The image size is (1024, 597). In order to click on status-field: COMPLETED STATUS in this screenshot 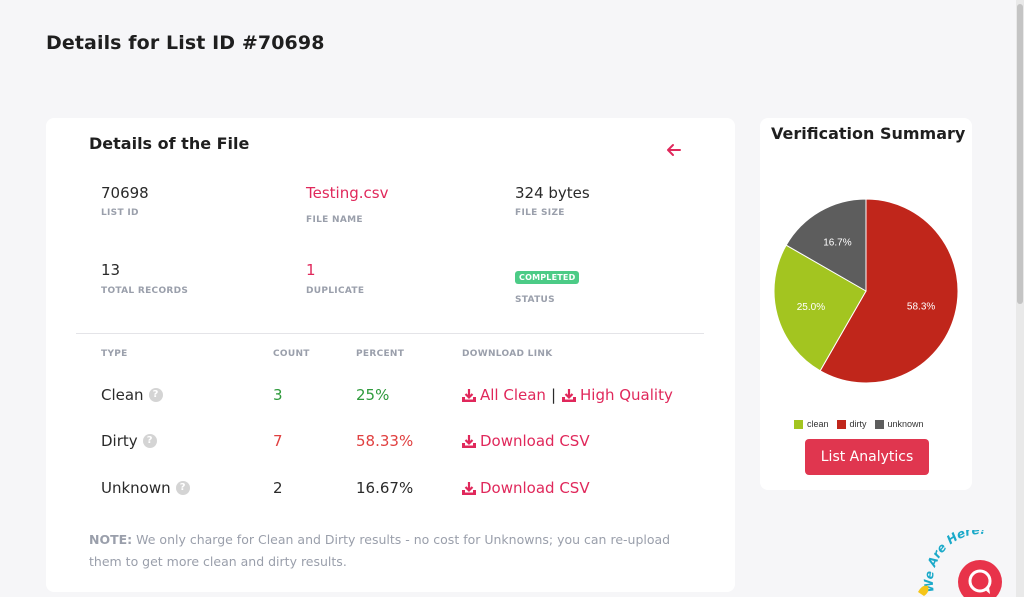, I will do `click(547, 285)`.